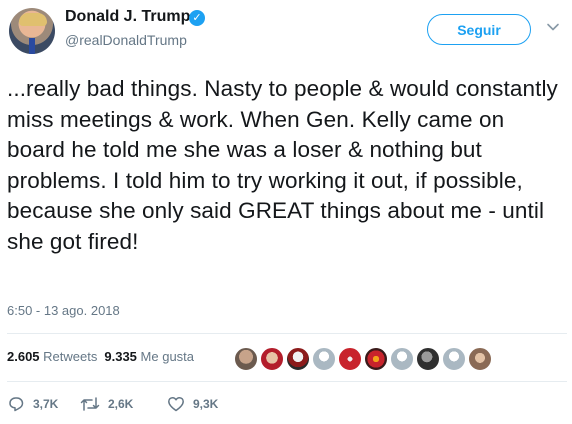  Describe the element at coordinates (32, 46) in the screenshot. I see `avatar-tie` at that location.